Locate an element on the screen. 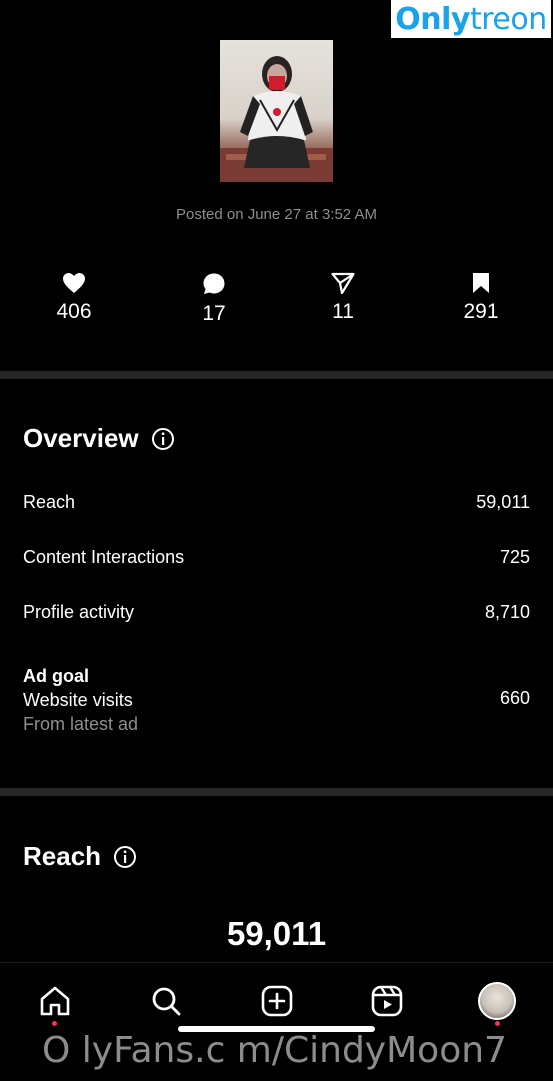 Image resolution: width=553 pixels, height=1081 pixels. post-thumbnail-art is located at coordinates (276, 119).